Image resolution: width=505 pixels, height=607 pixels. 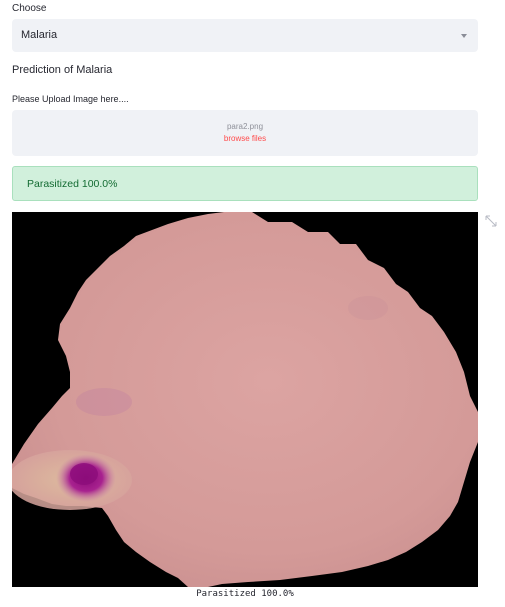 What do you see at coordinates (245, 126) in the screenshot?
I see `uploaded-file-name: para2.png` at bounding box center [245, 126].